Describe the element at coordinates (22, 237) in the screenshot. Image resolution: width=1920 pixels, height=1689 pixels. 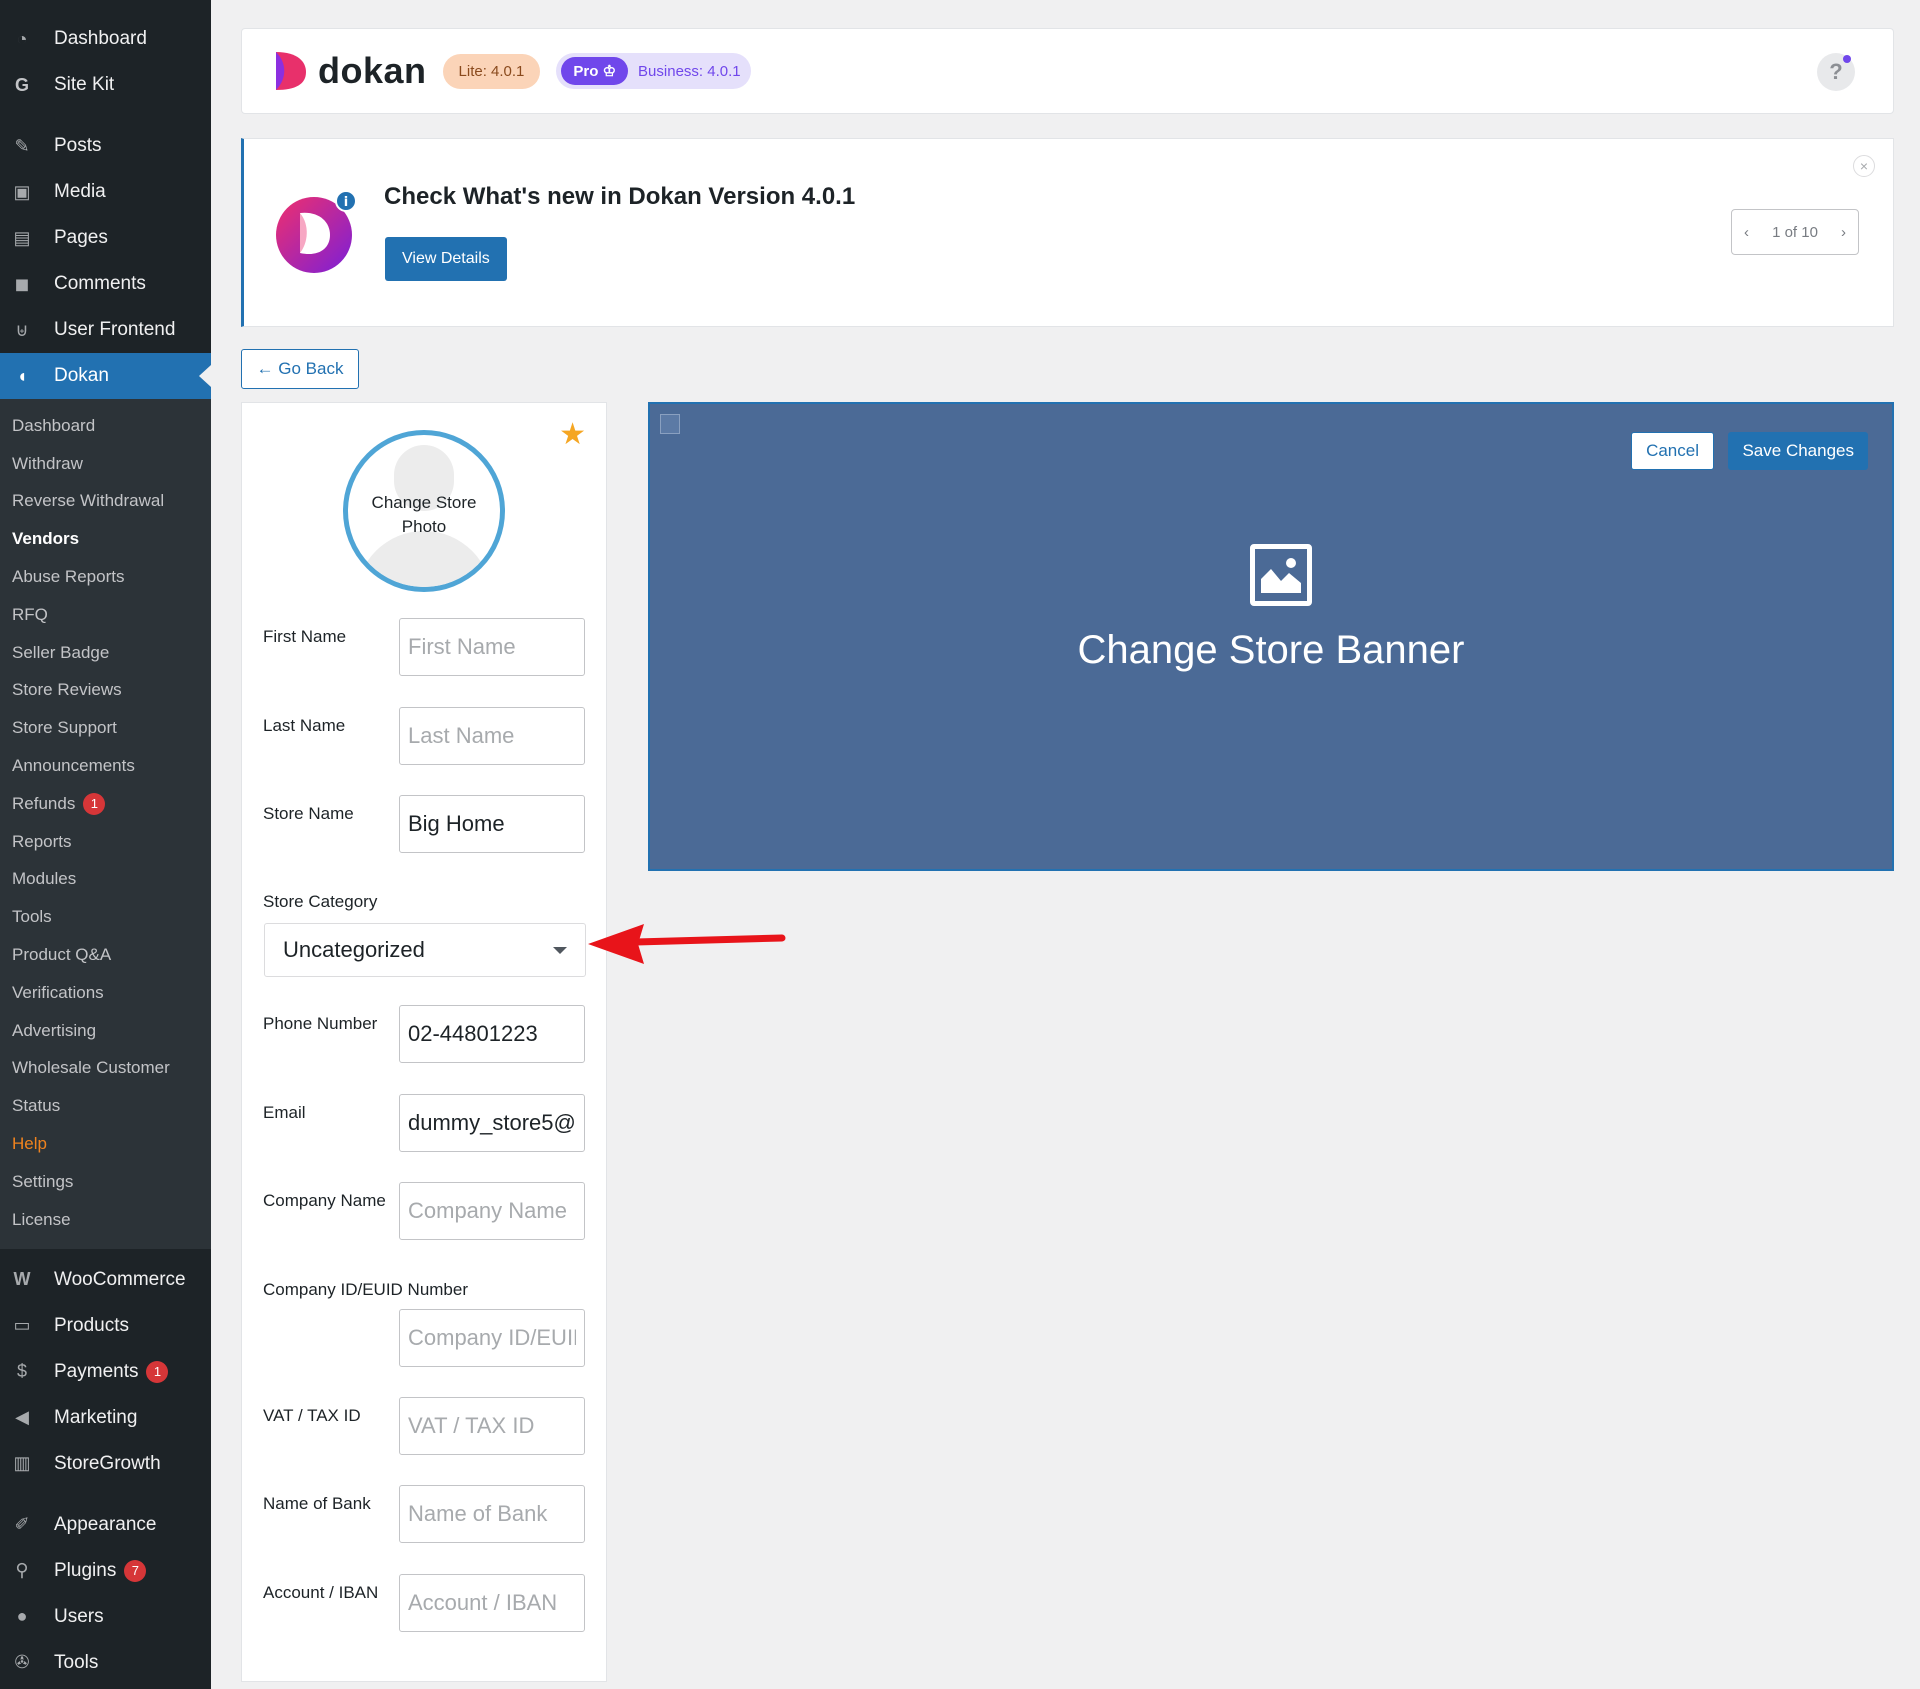
I see `pages-icon: ▤` at that location.